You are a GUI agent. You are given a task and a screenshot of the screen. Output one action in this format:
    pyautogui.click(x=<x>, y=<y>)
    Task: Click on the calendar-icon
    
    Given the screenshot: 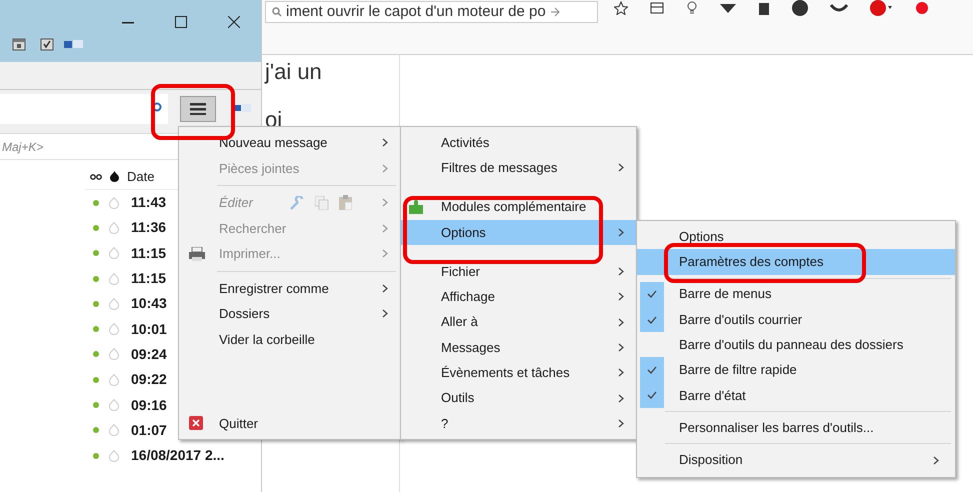 What is the action you would take?
    pyautogui.click(x=19, y=44)
    